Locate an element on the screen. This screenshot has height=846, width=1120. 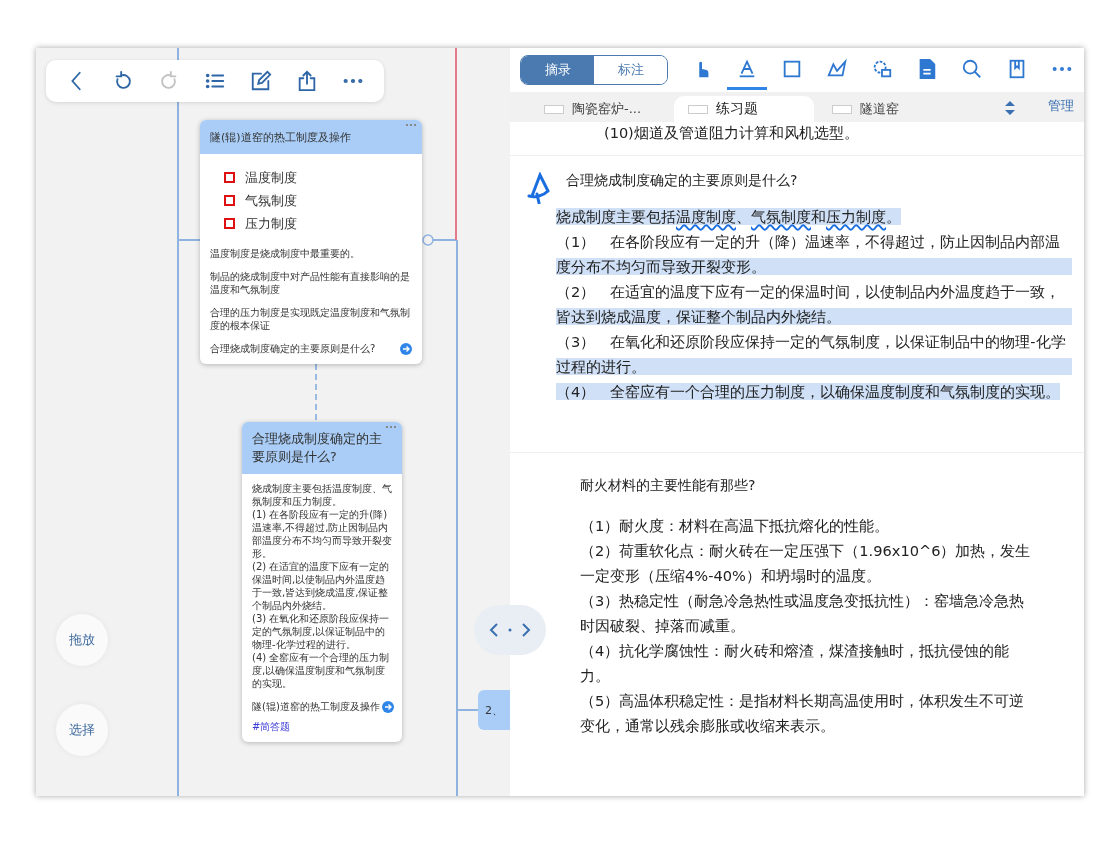
tag: #简答题 is located at coordinates (271, 727).